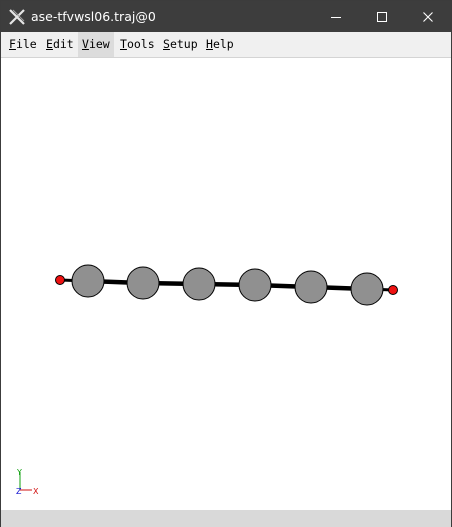 The height and width of the screenshot is (527, 452). I want to click on menu-view-mnemonic: V, so click(85, 44).